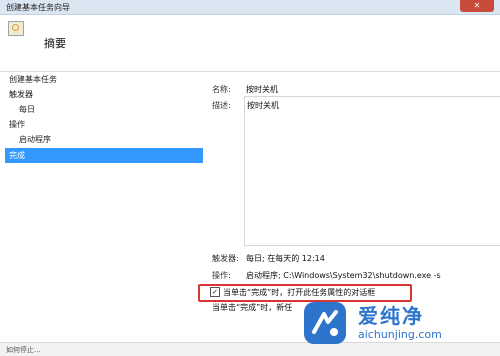  What do you see at coordinates (21, 94) in the screenshot?
I see `sidebar-item-trigger: 触发器` at bounding box center [21, 94].